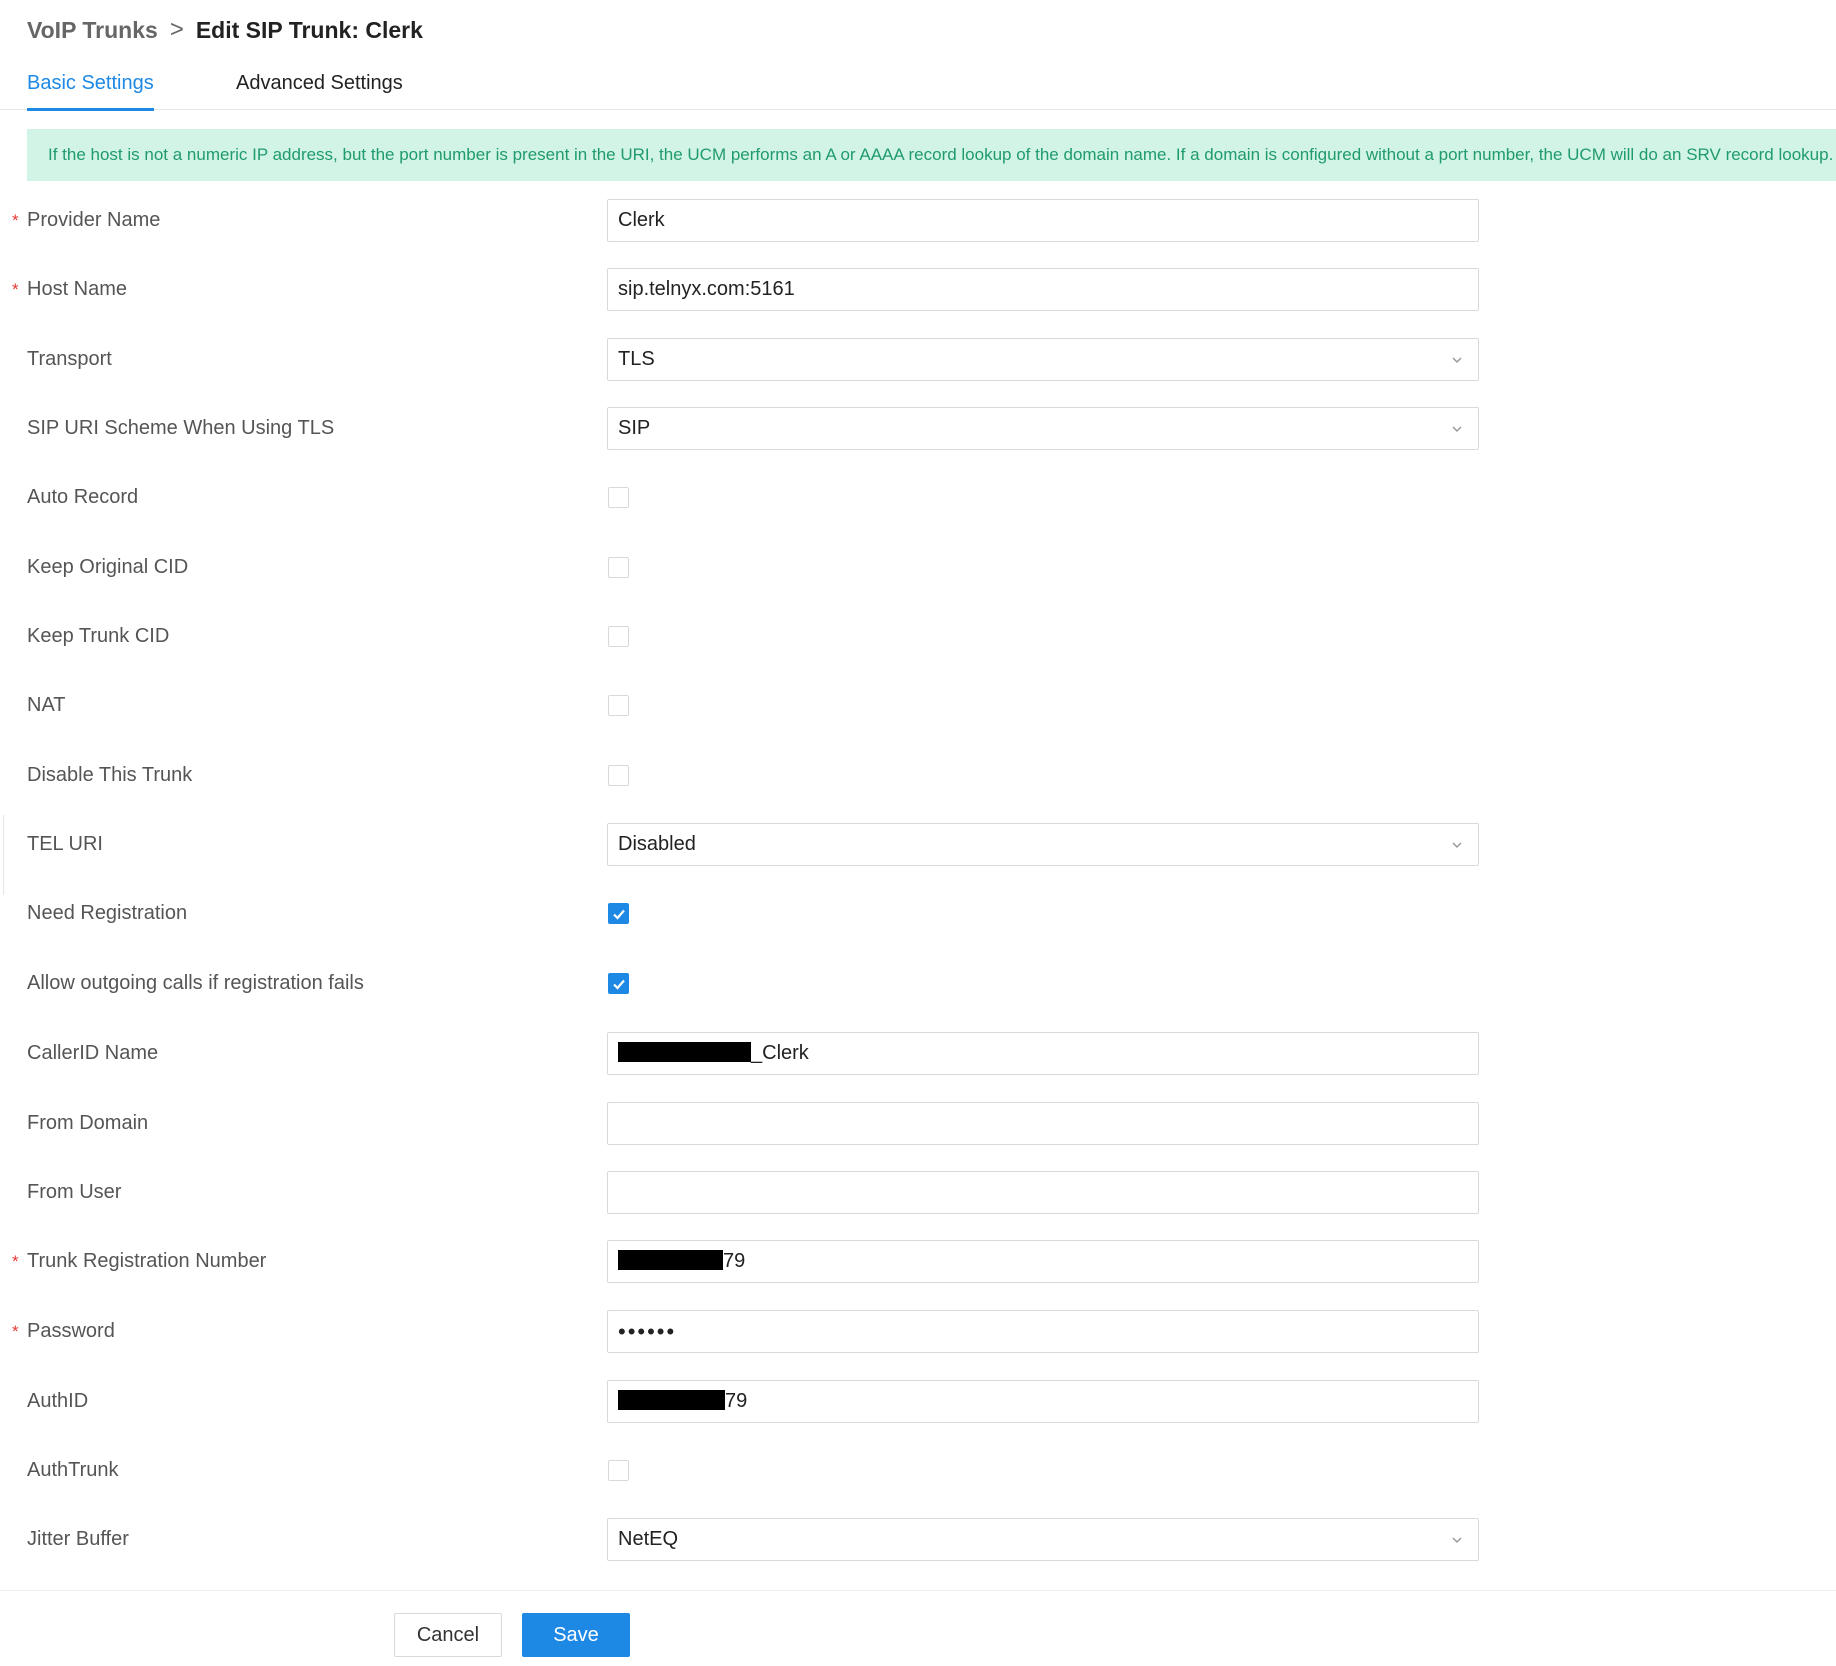  Describe the element at coordinates (918, 913) in the screenshot. I see `row-need-registration: Need Registration` at that location.